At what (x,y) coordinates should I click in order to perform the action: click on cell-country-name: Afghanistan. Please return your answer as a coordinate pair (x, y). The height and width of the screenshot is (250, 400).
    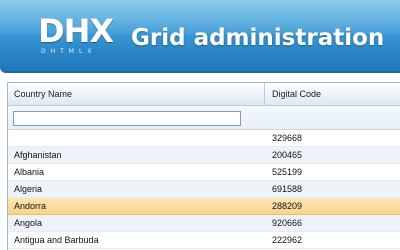
    Looking at the image, I should click on (136, 155).